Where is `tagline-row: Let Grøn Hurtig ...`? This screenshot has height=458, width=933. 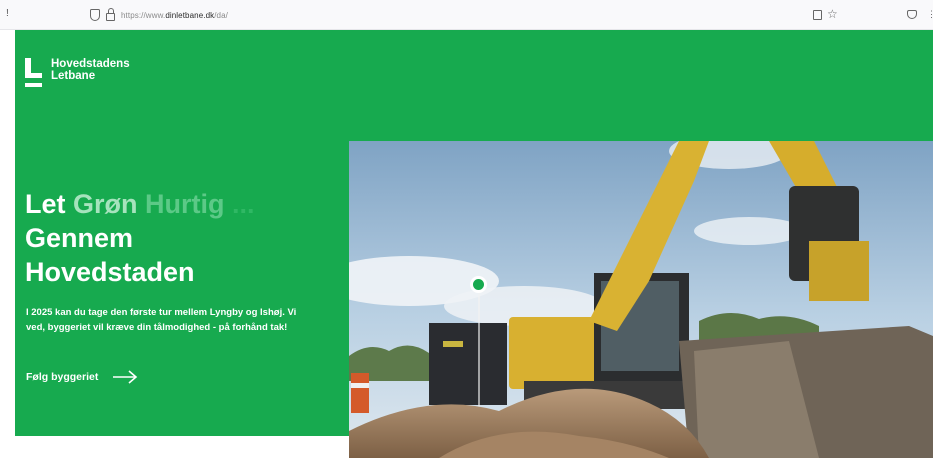
tagline-row: Let Grøn Hurtig ... is located at coordinates (140, 204).